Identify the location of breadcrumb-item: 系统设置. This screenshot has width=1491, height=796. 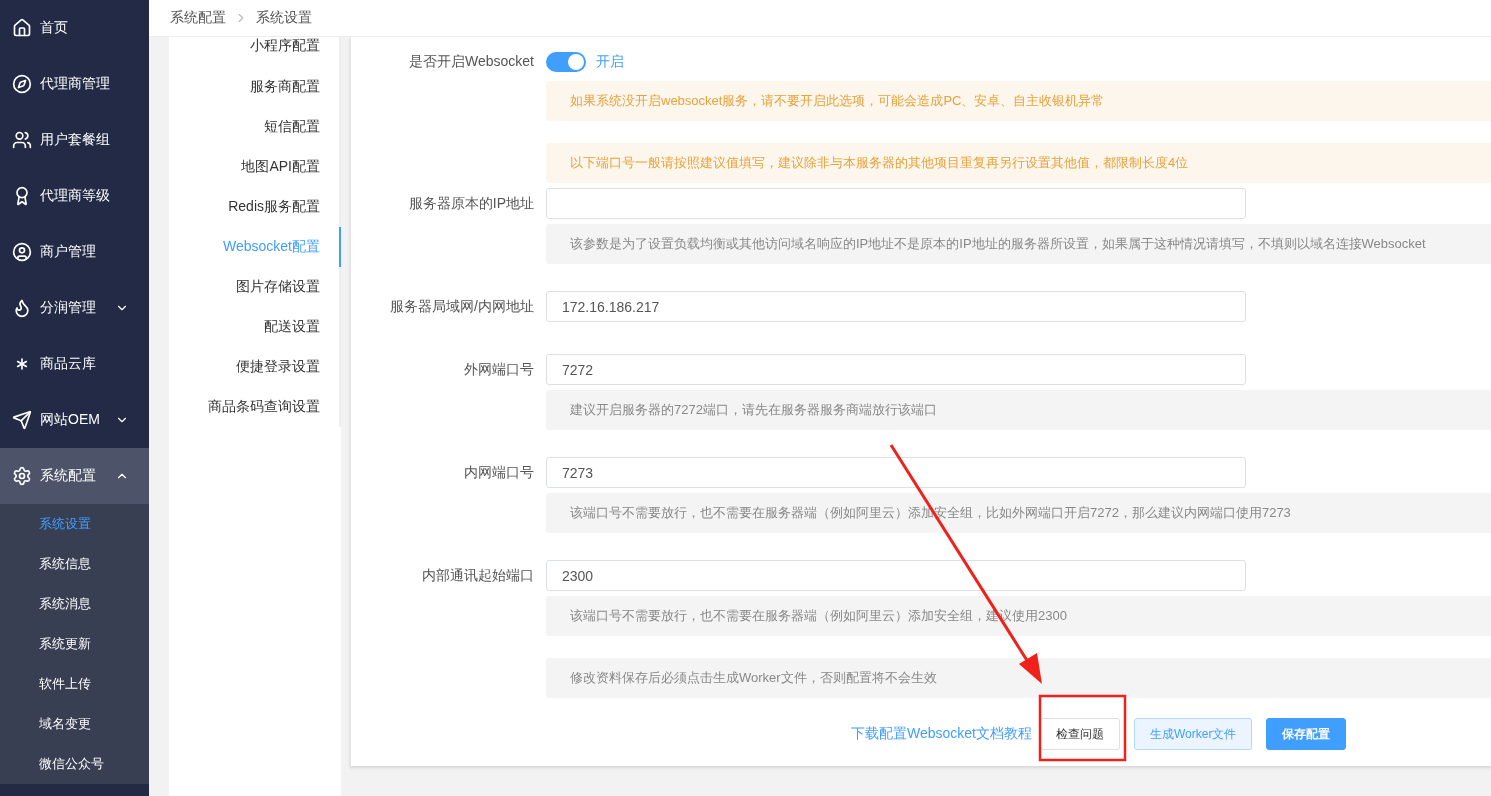
(284, 18).